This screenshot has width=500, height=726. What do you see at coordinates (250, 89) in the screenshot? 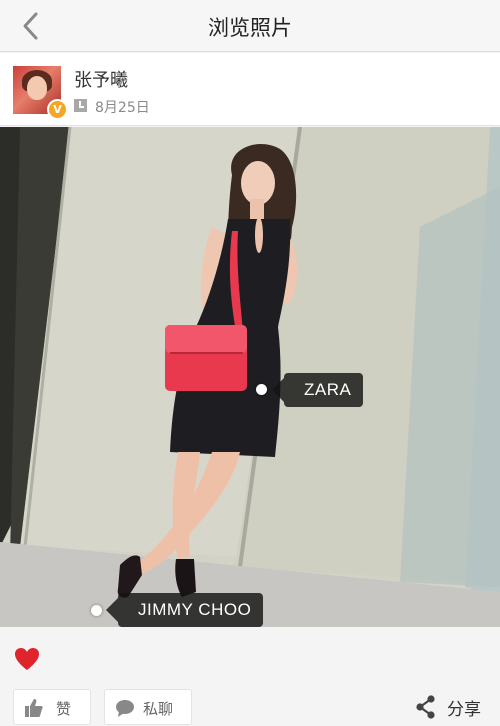
I see `post-author-bar: V 张予曦 8月25日` at bounding box center [250, 89].